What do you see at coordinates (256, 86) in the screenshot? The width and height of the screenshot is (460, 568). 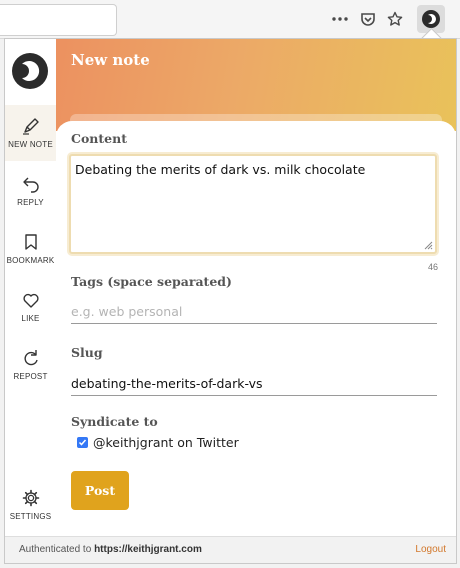 I see `page-header: New note` at bounding box center [256, 86].